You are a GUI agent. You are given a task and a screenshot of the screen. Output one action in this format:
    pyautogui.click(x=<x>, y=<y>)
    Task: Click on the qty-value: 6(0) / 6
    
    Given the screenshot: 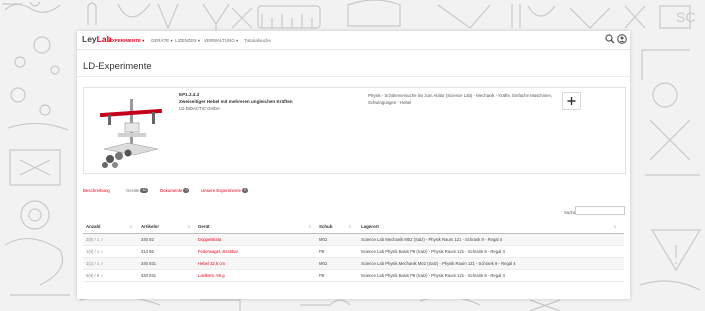 What is the action you would take?
    pyautogui.click(x=93, y=275)
    